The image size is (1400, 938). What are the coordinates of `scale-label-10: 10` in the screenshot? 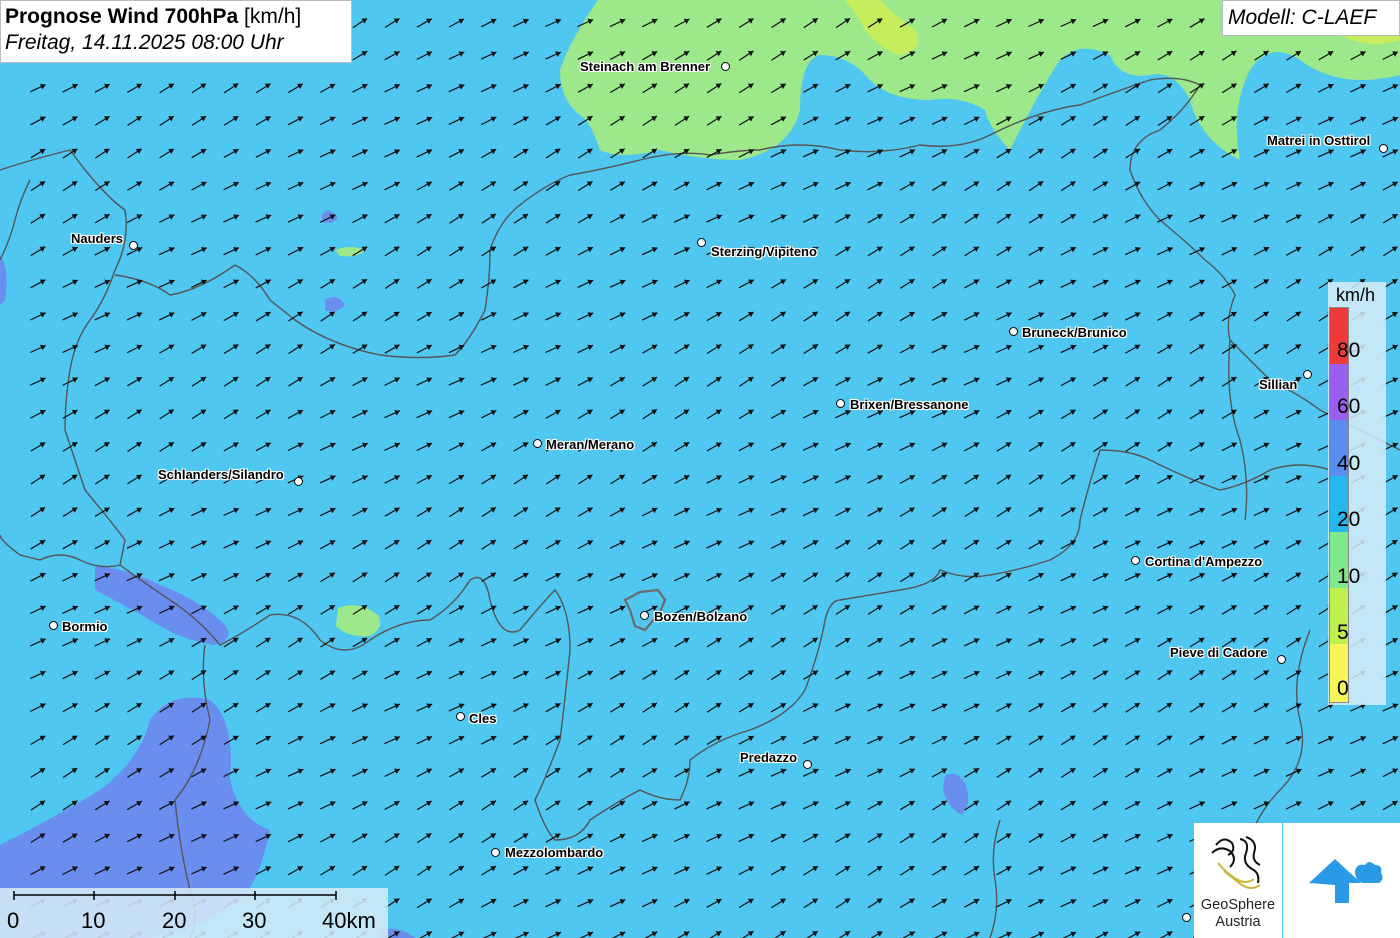 It's located at (93, 920).